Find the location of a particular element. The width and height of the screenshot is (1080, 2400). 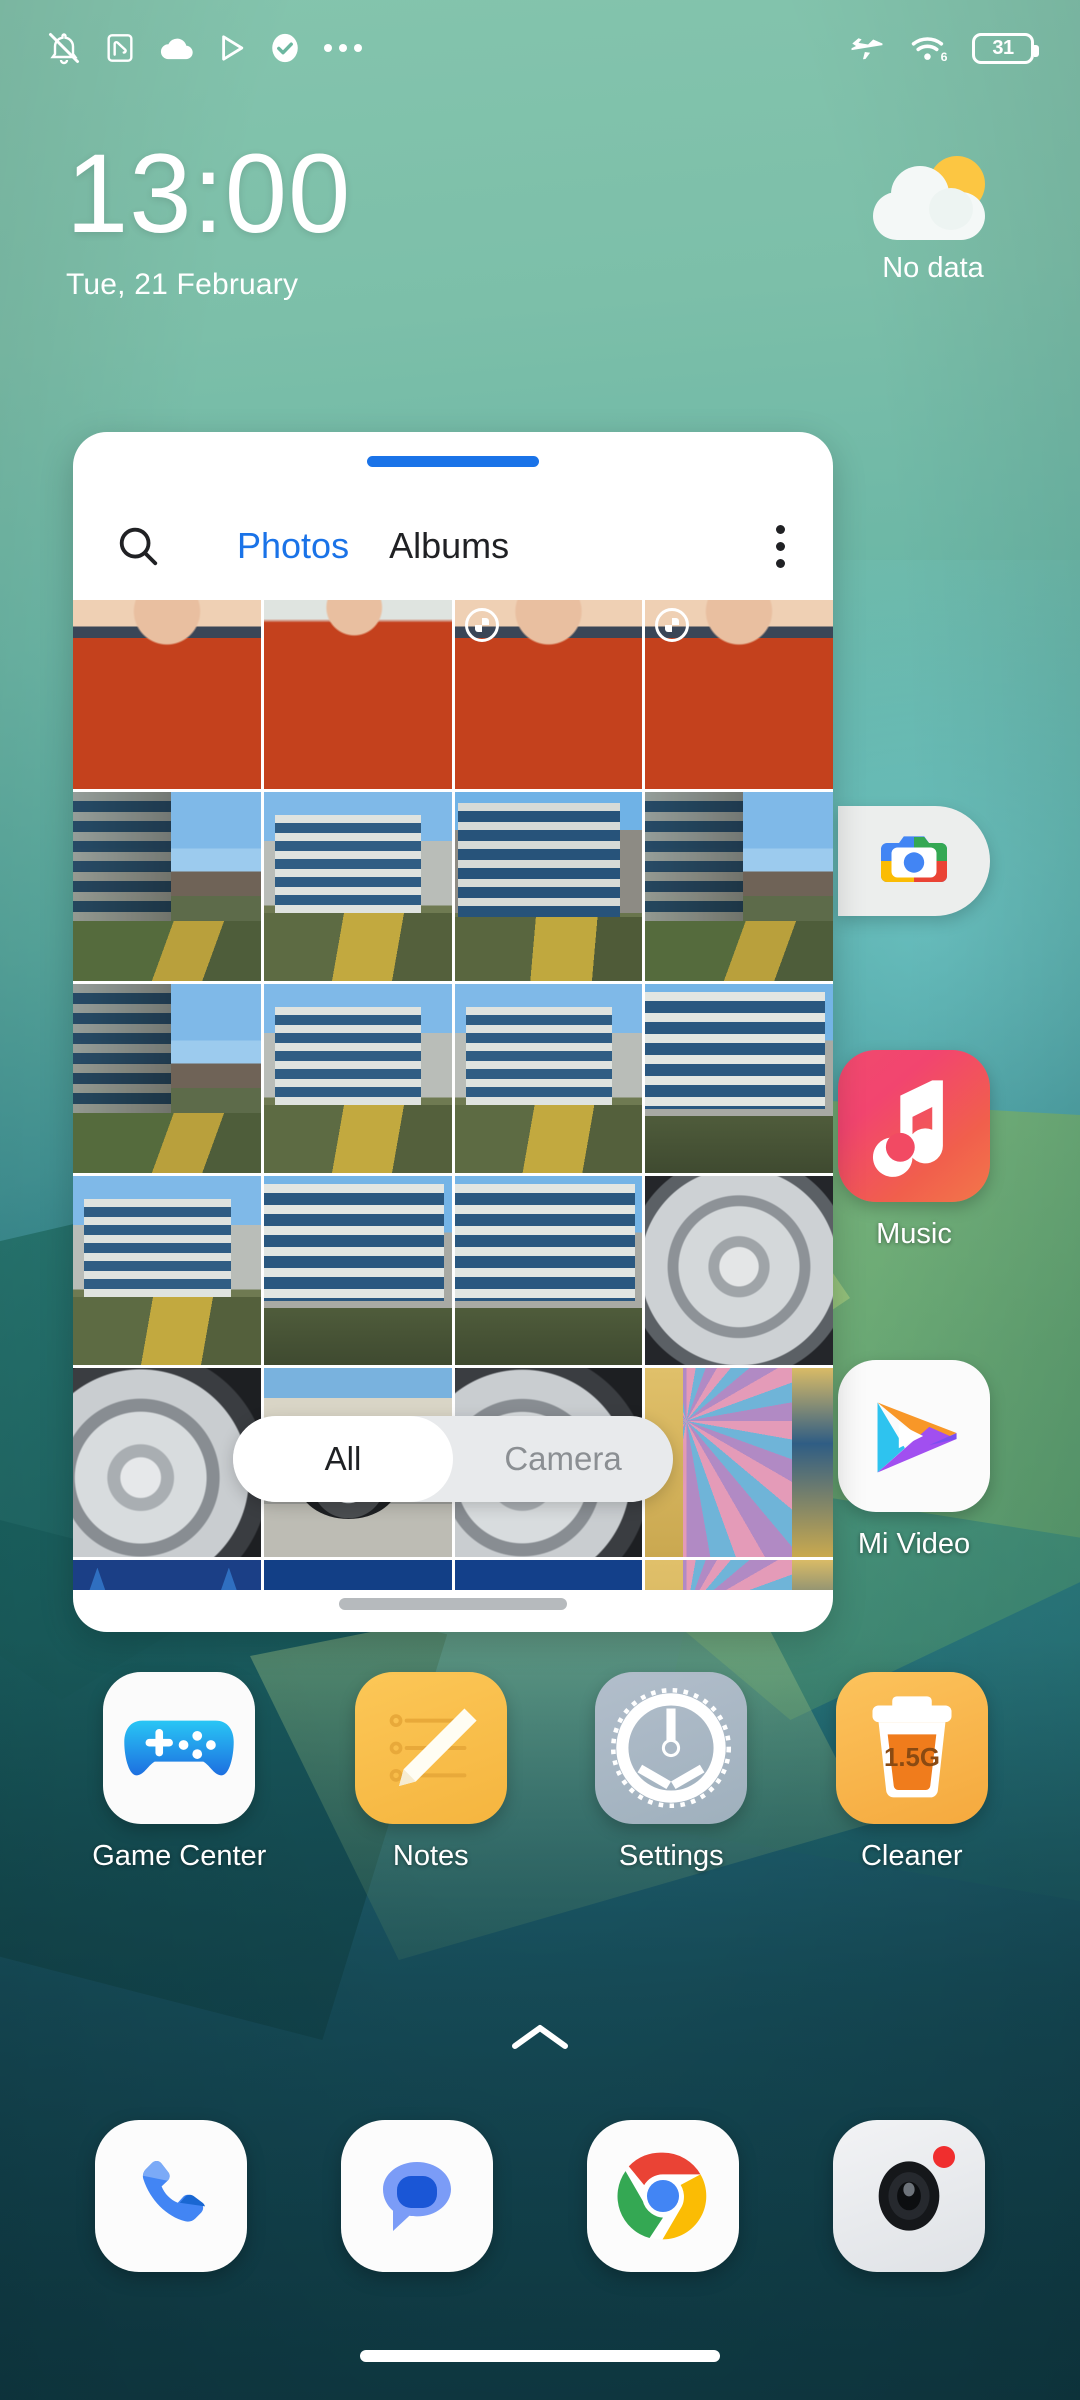

app-label-mi-video: Mi Video is located at coordinates (914, 1544).